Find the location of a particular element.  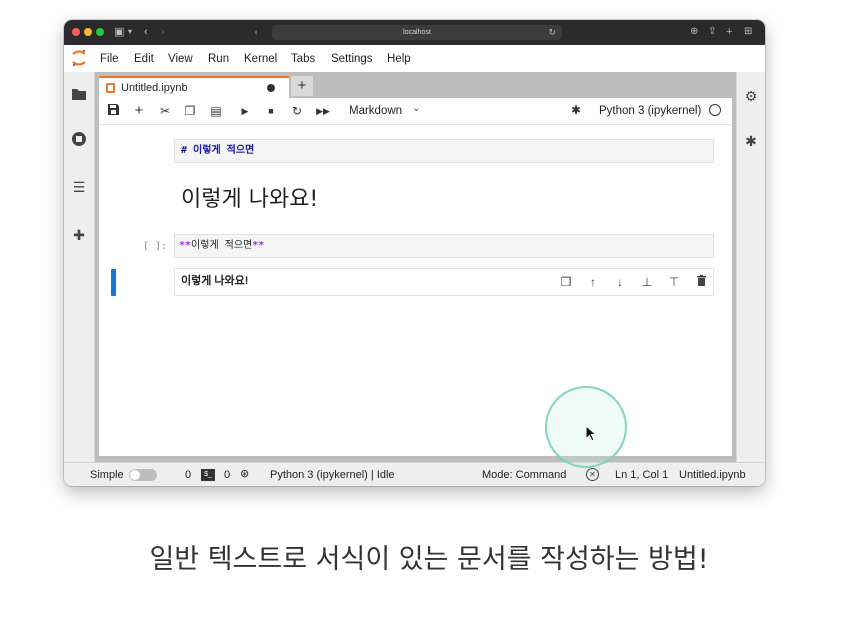

address-text: localhost is located at coordinates (417, 32).